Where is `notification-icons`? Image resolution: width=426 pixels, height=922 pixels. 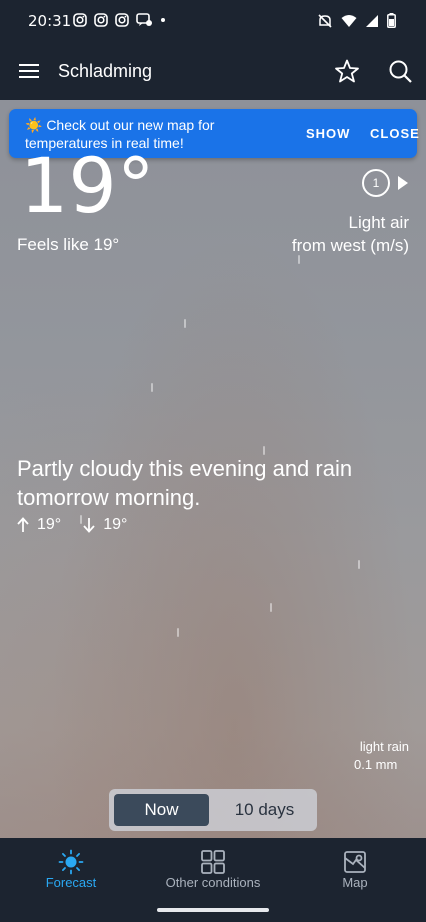
notification-icons is located at coordinates (120, 20).